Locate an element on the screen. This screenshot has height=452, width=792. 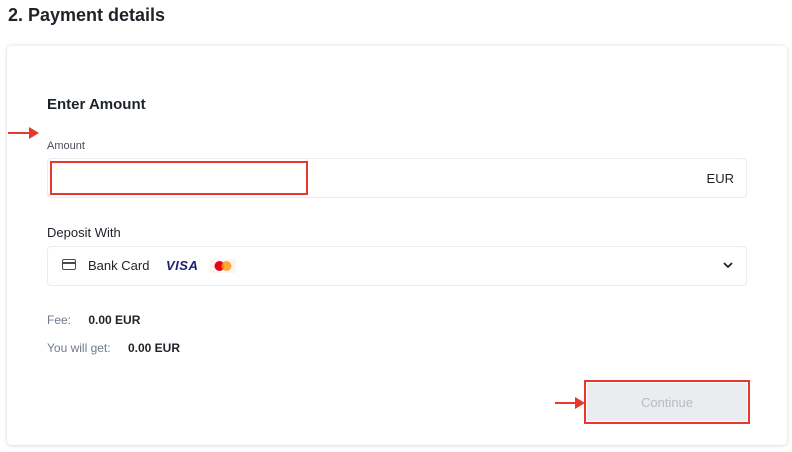
amount-field: EUR is located at coordinates (397, 178).